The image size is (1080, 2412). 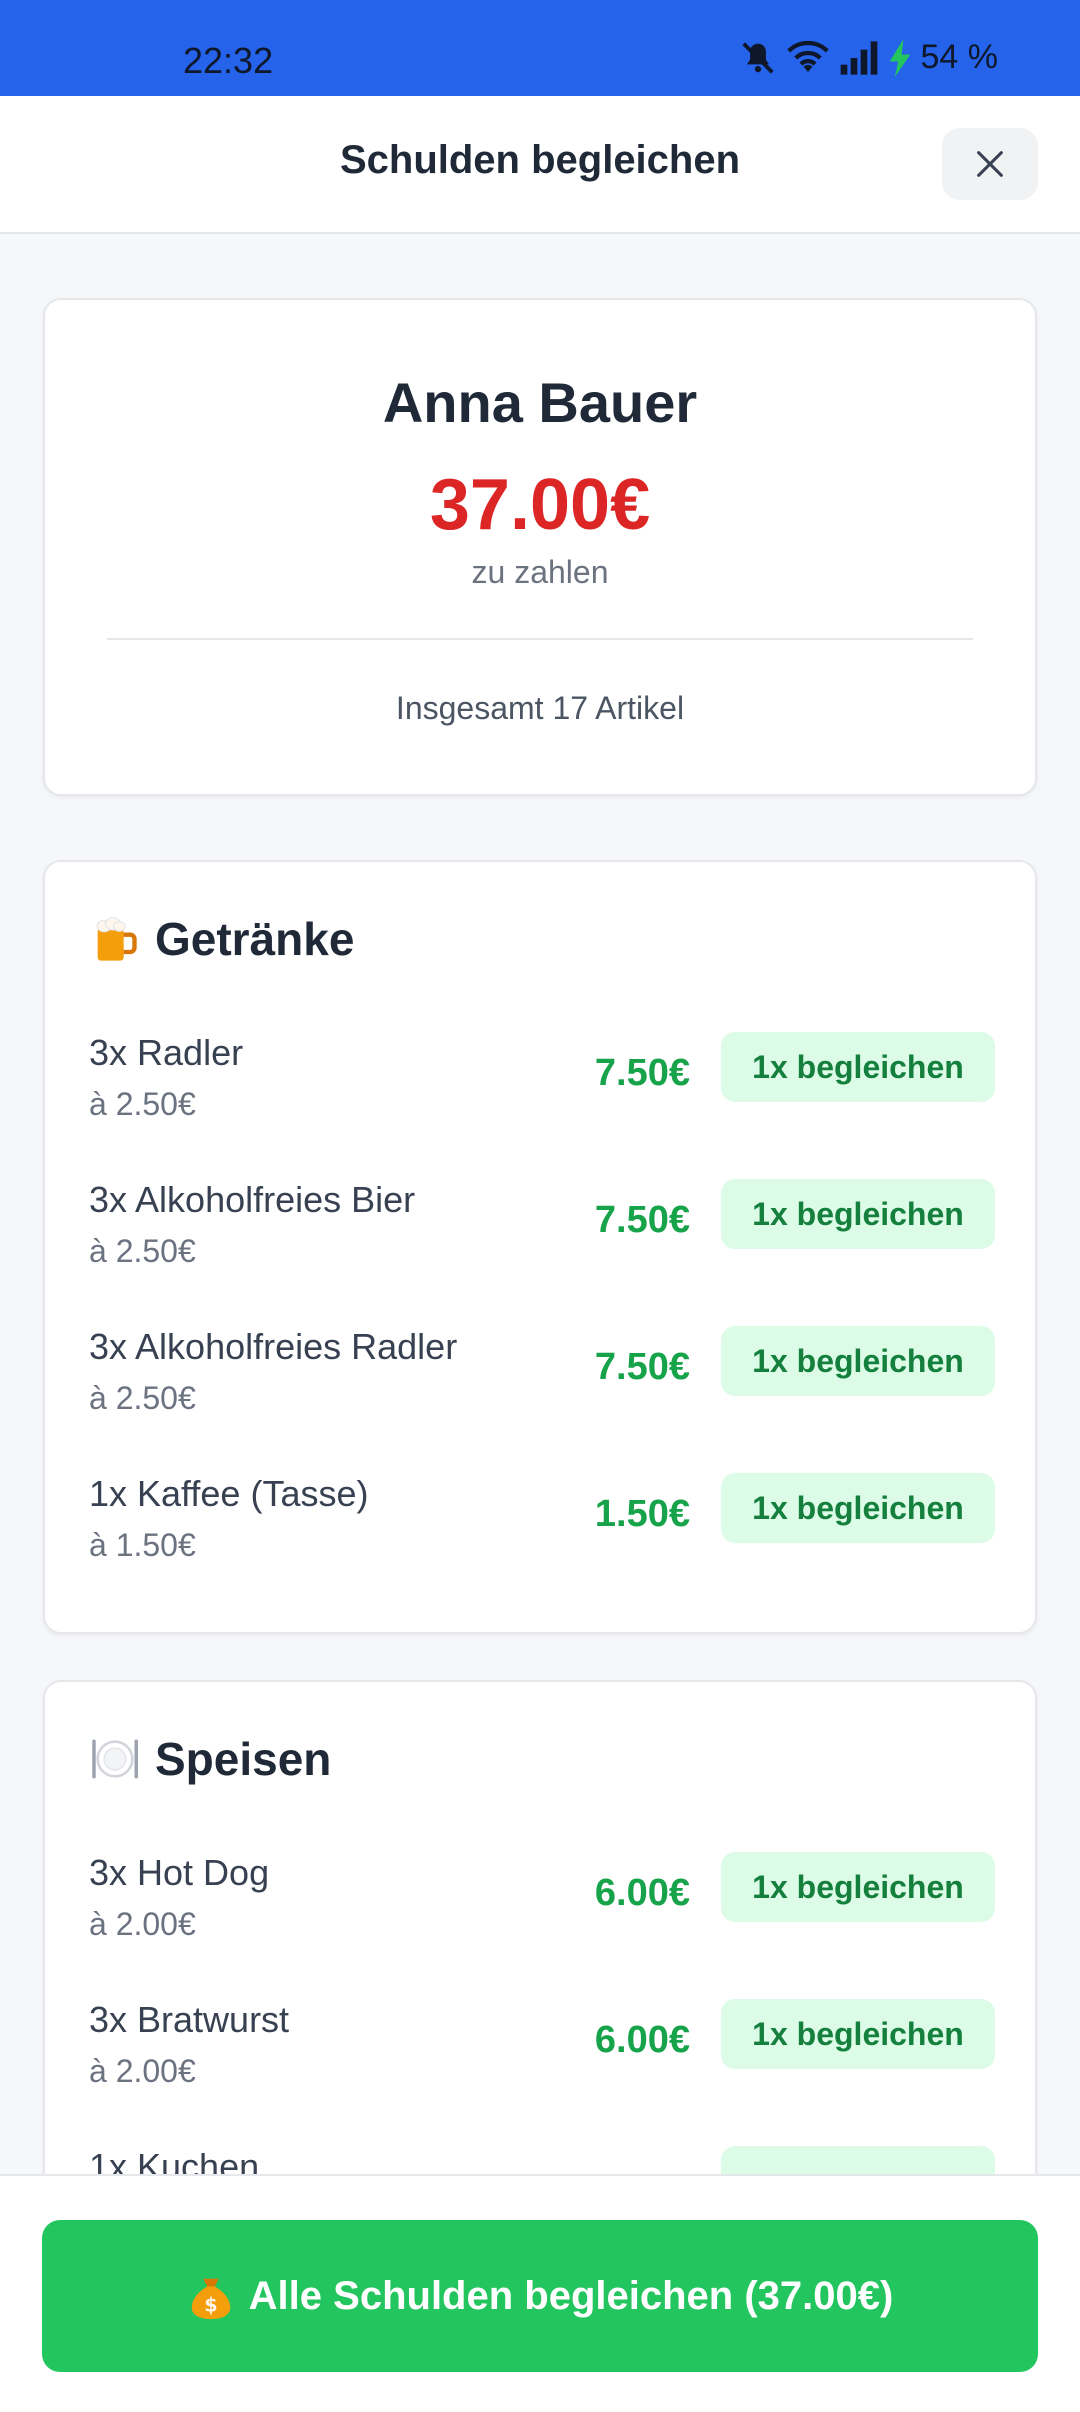 I want to click on signal-icon, so click(x=859, y=57).